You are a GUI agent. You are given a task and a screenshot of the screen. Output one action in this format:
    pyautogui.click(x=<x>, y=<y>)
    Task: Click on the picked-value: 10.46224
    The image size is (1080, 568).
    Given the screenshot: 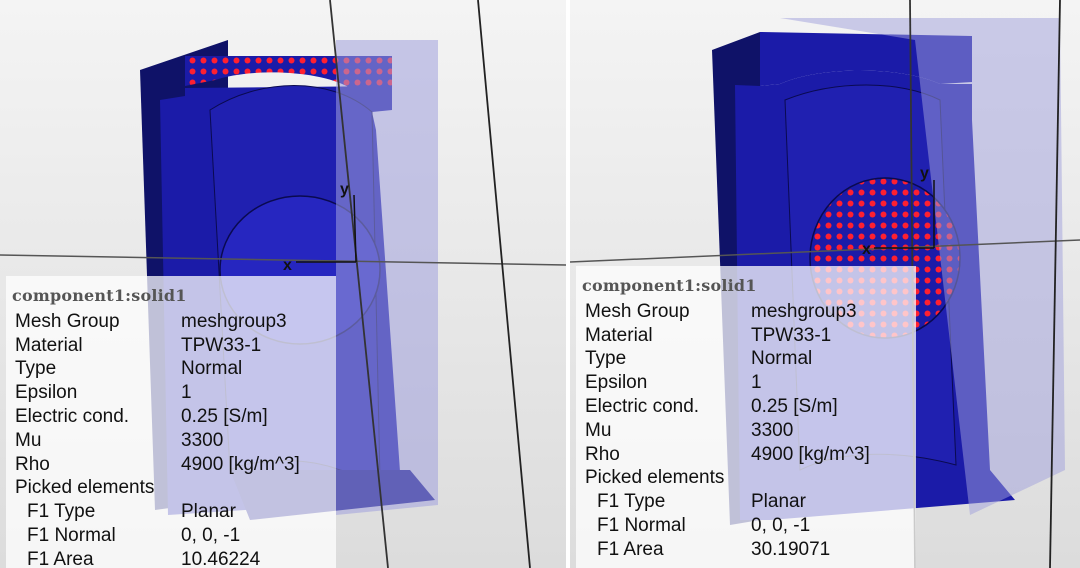 What is the action you would take?
    pyautogui.click(x=221, y=558)
    